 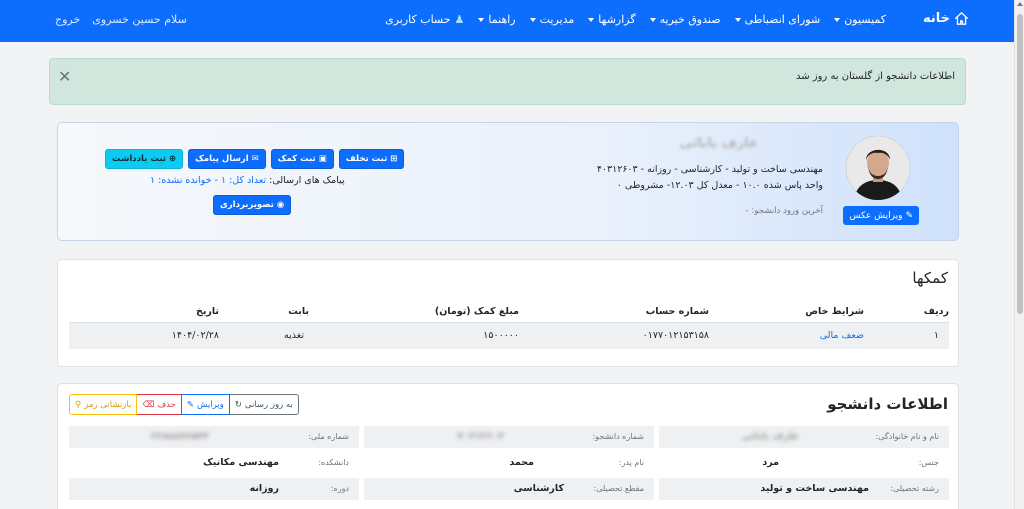 What do you see at coordinates (148, 404) in the screenshot?
I see `trash-icon: ⌫` at bounding box center [148, 404].